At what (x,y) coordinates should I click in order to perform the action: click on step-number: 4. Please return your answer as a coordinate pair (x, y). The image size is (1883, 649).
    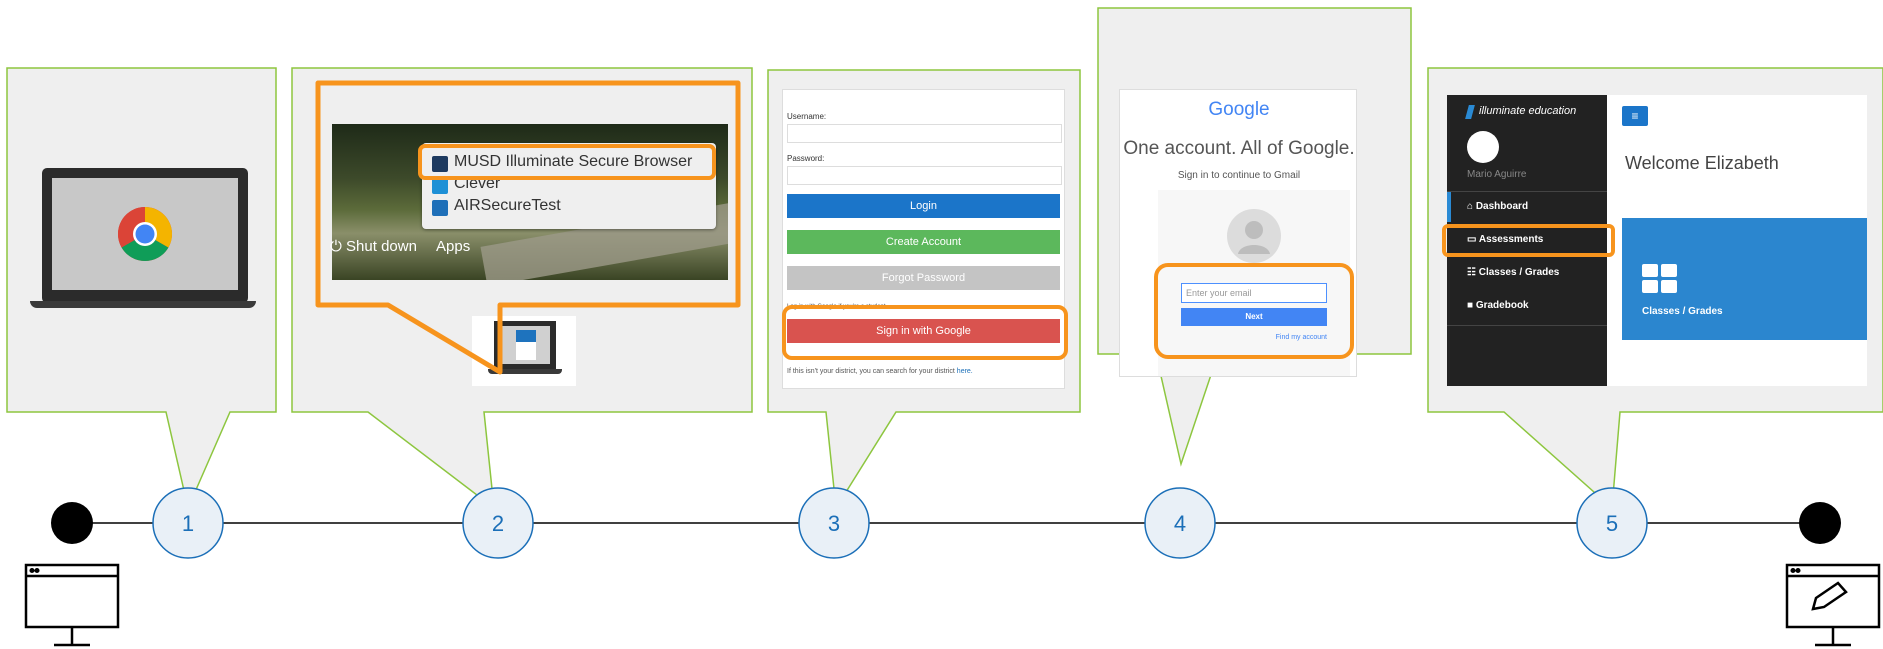
    Looking at the image, I should click on (1180, 523).